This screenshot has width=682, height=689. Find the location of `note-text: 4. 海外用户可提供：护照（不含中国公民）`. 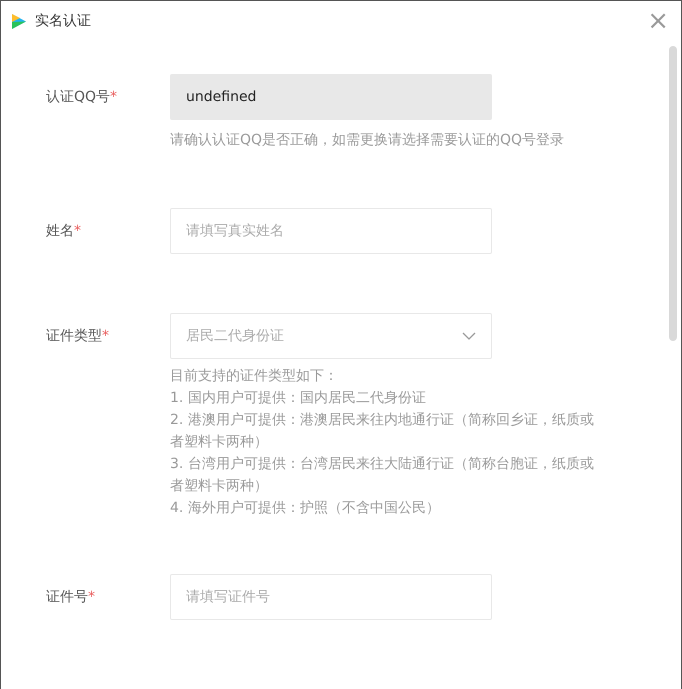

note-text: 4. 海外用户可提供：护照（不含中国公民） is located at coordinates (305, 508).